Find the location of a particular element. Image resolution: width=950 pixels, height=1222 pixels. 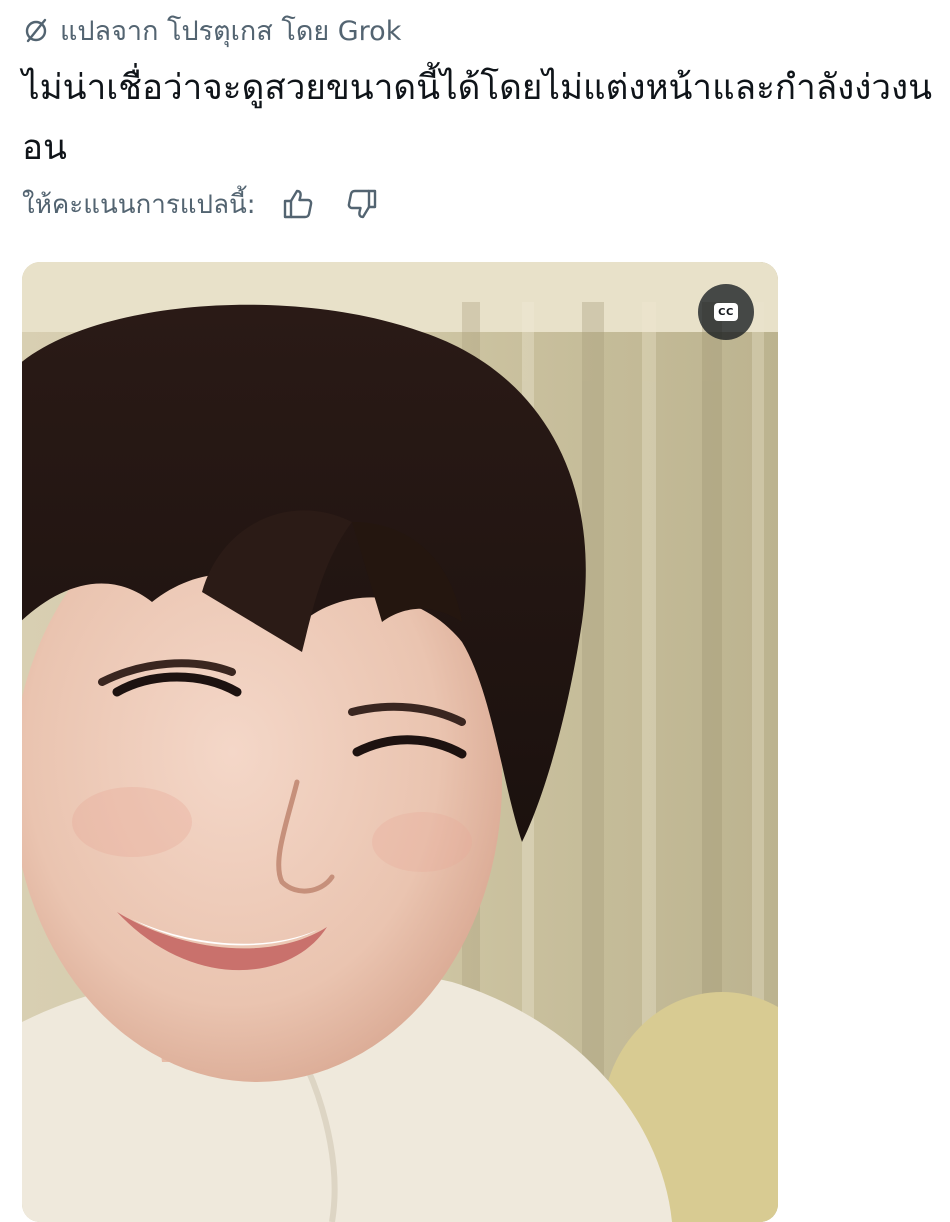

rate-translation-label: ให้คะแนนการแปลนี้: is located at coordinates (139, 204).